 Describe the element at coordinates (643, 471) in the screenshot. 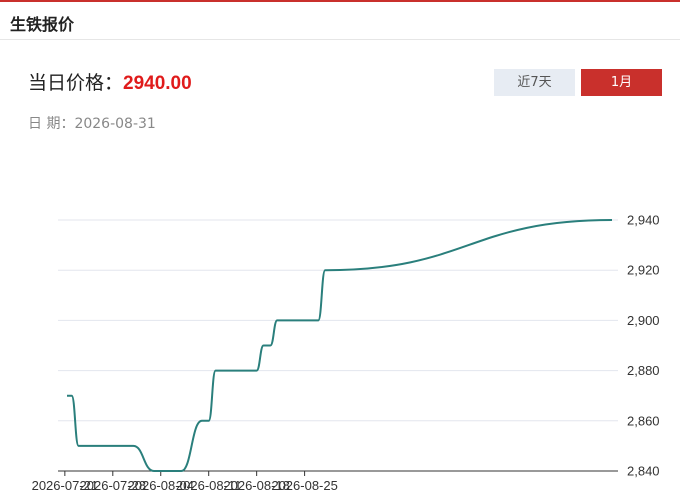

I see `y-tick-label: 2,840` at that location.